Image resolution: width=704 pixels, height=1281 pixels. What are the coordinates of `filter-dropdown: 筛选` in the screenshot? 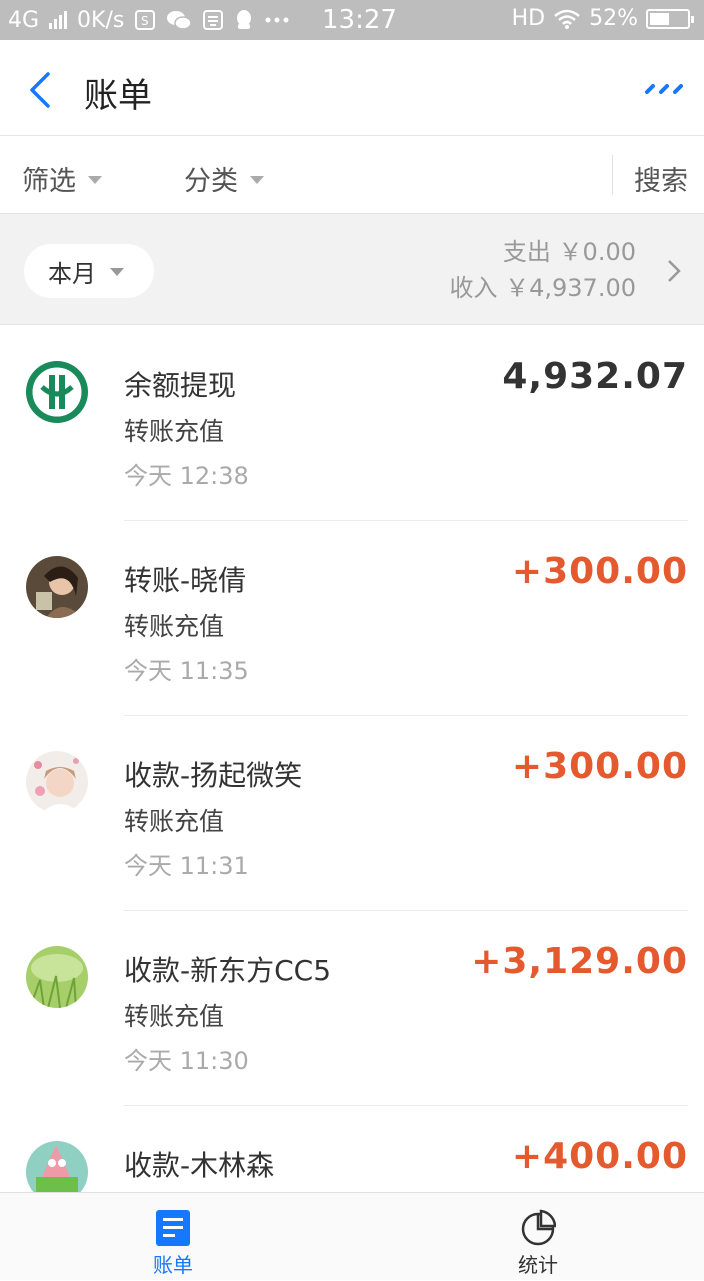 It's located at (62, 178).